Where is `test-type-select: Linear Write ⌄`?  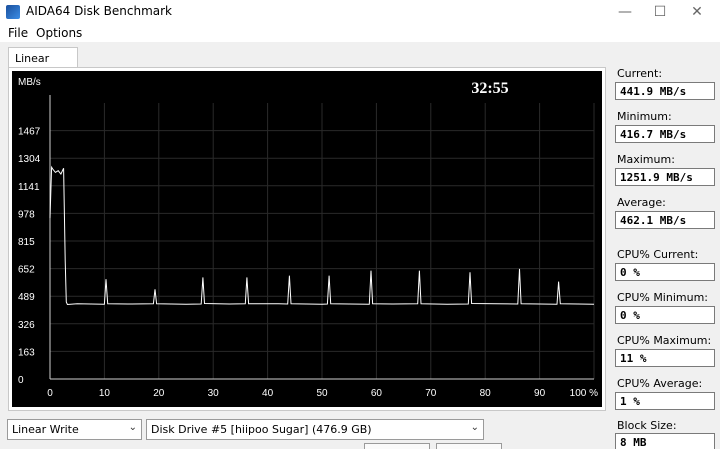 test-type-select: Linear Write ⌄ is located at coordinates (74, 429).